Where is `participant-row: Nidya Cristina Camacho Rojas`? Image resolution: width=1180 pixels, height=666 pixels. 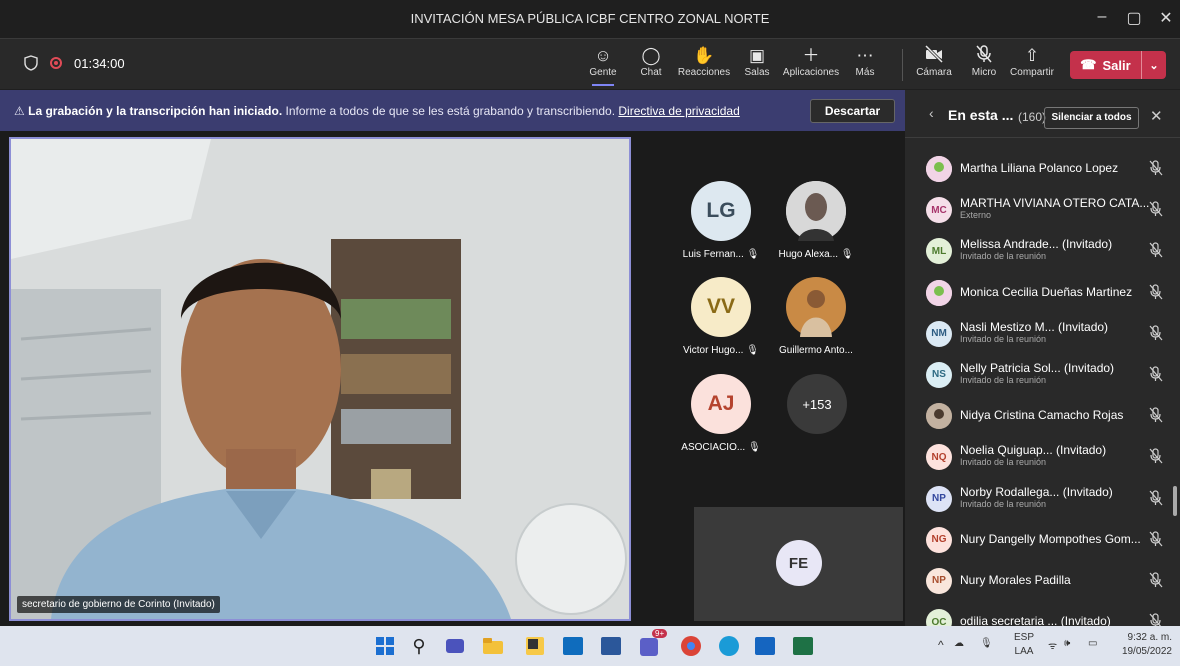 participant-row: Nidya Cristina Camacho Rojas is located at coordinates (1042, 415).